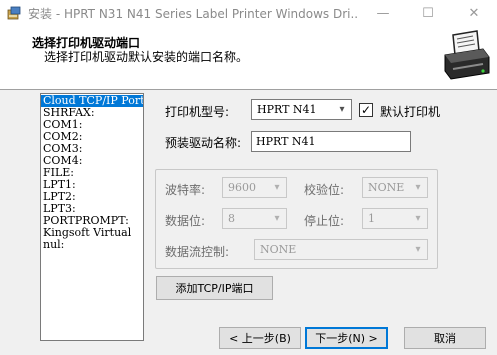  I want to click on baud-rate-select: 9600 ▾, so click(254, 187).